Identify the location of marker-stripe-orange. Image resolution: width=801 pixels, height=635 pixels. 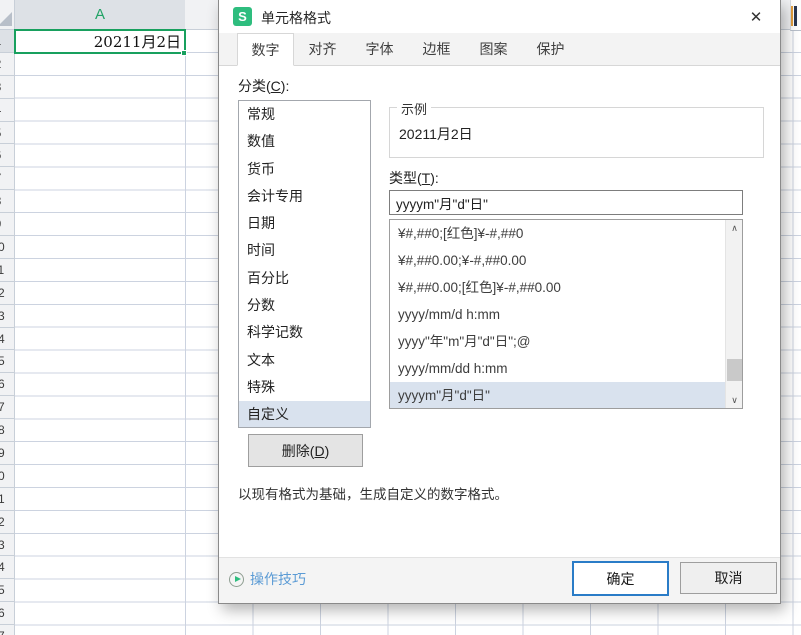
(792, 16).